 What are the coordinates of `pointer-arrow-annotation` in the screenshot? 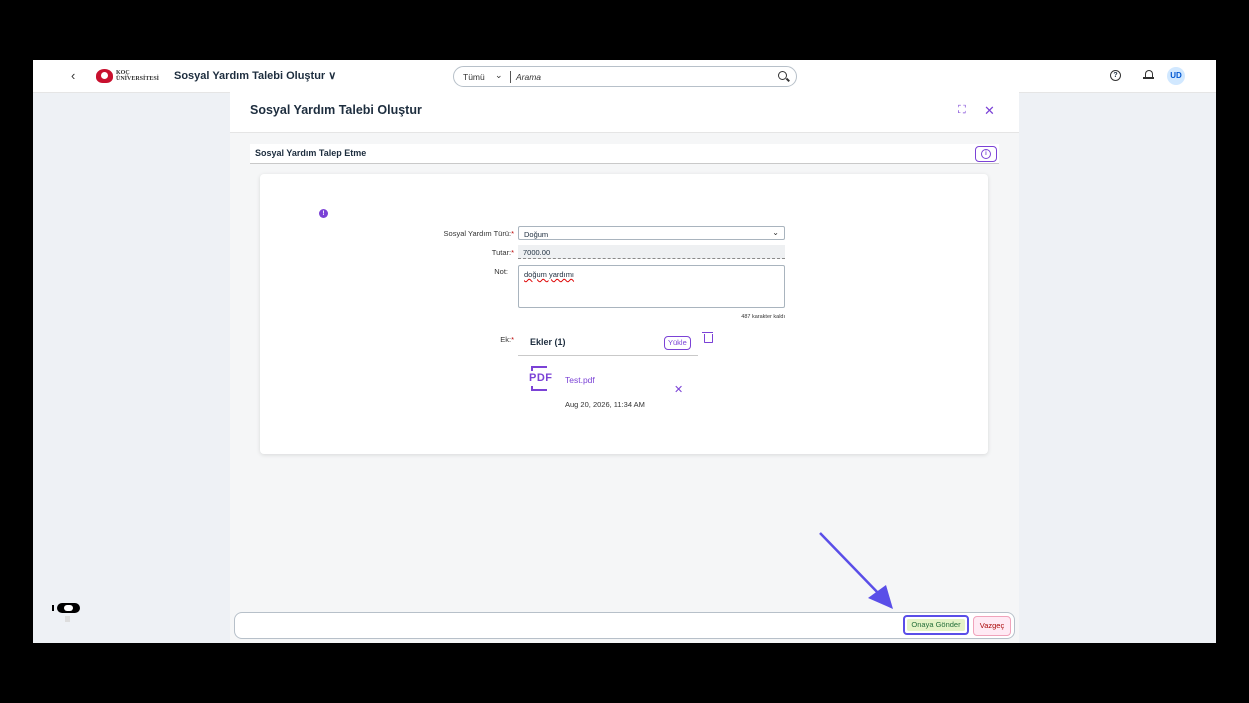 It's located at (856, 570).